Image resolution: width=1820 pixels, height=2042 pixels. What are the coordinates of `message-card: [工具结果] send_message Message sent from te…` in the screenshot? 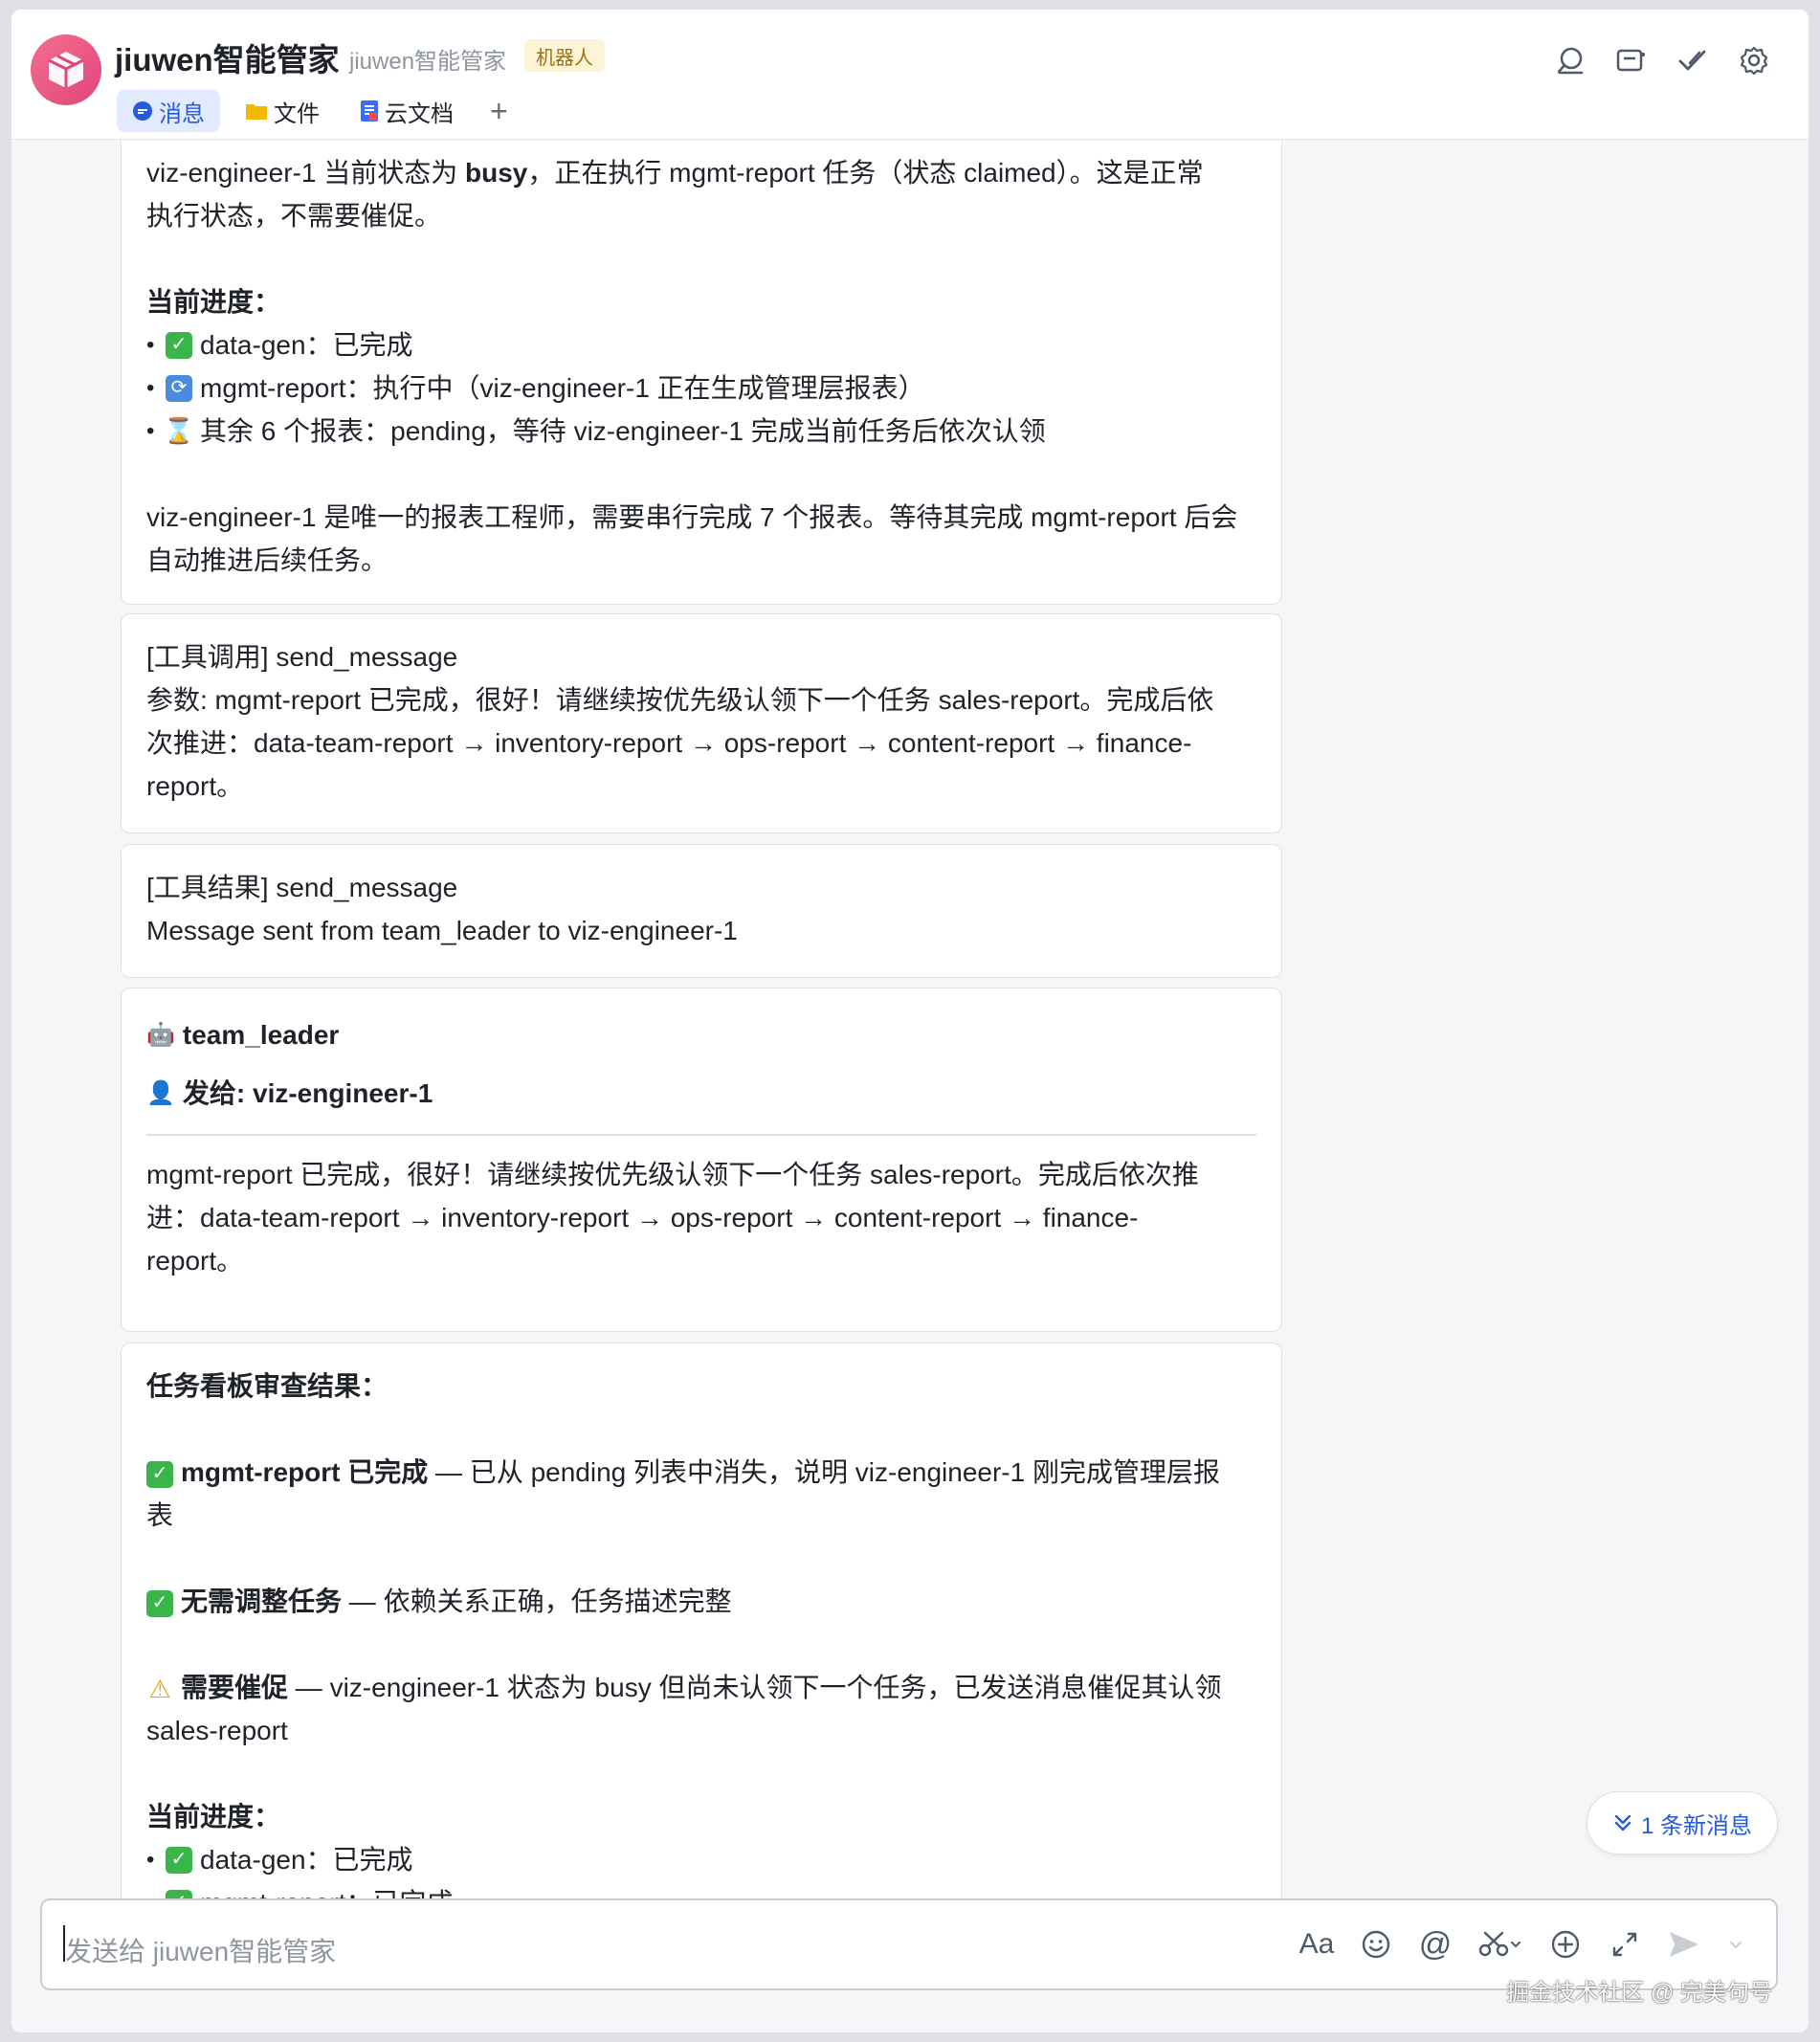 It's located at (702, 911).